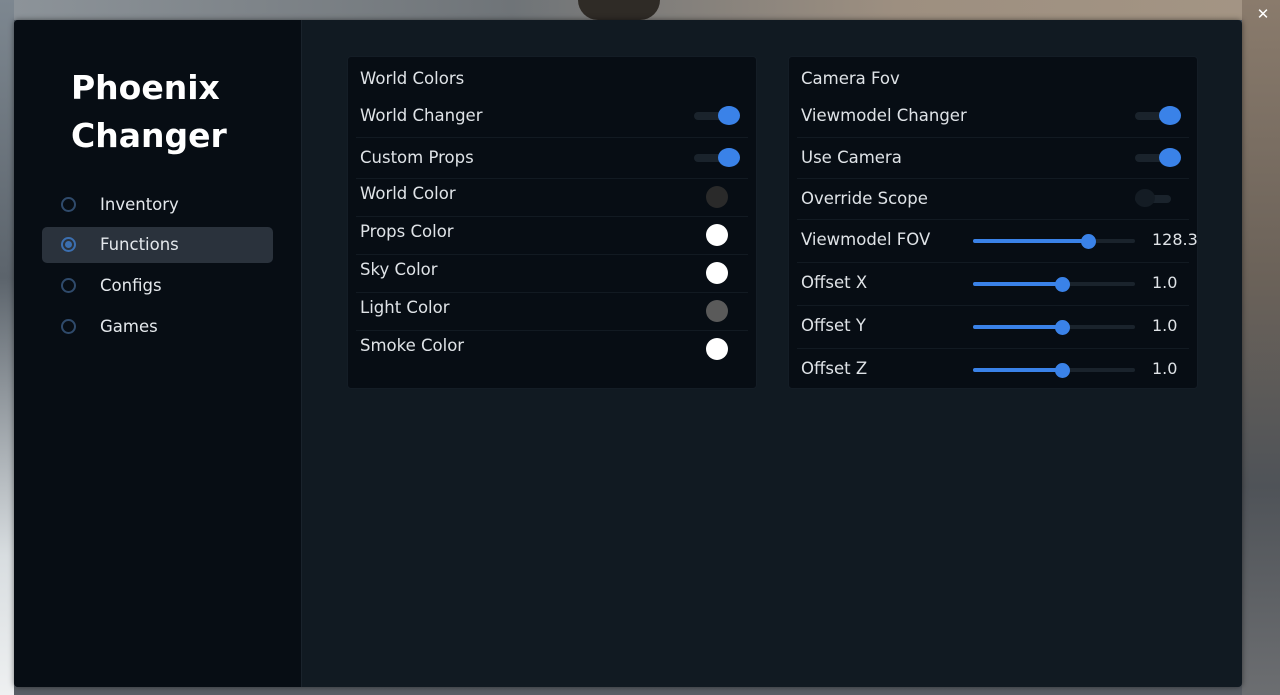 This screenshot has width=1280, height=695. Describe the element at coordinates (412, 78) in the screenshot. I see `panel-title: World Colors` at that location.